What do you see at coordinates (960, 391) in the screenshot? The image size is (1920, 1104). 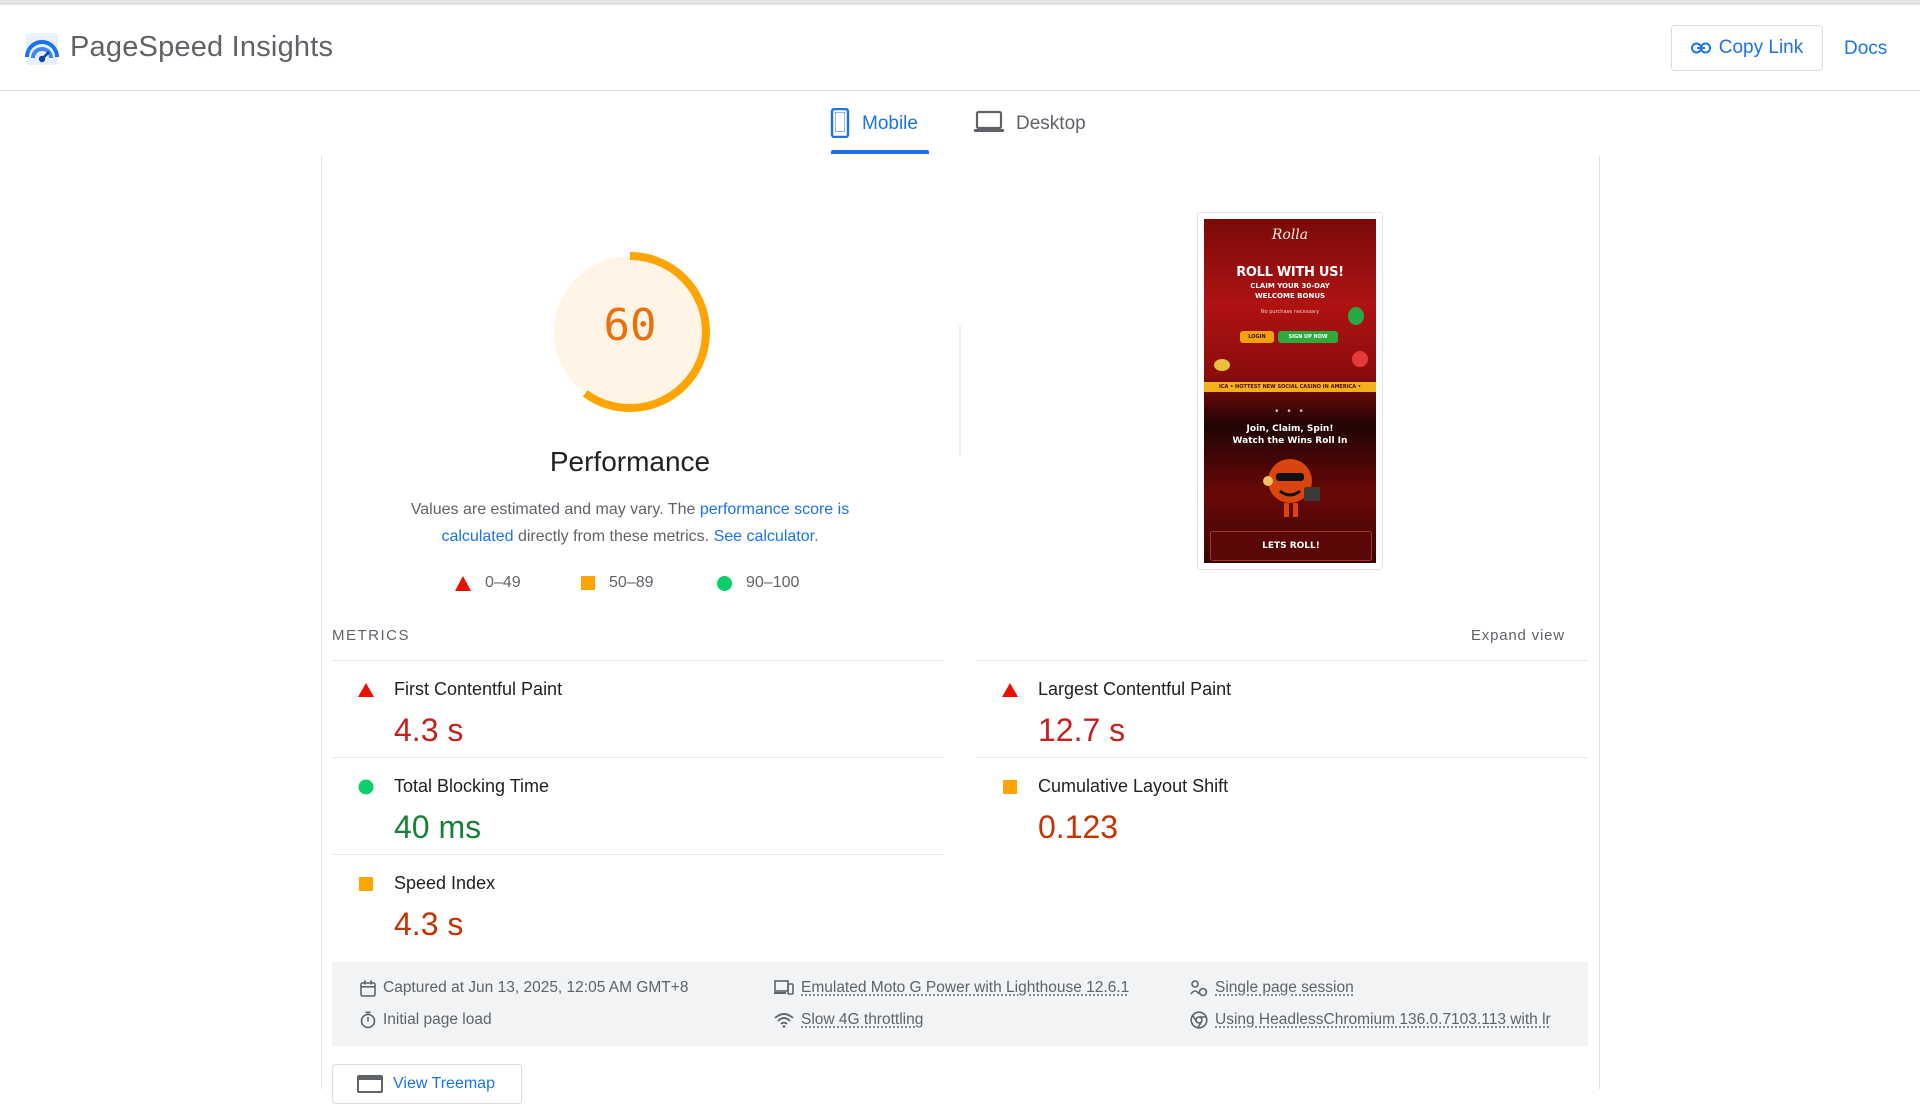 I see `section-divider` at bounding box center [960, 391].